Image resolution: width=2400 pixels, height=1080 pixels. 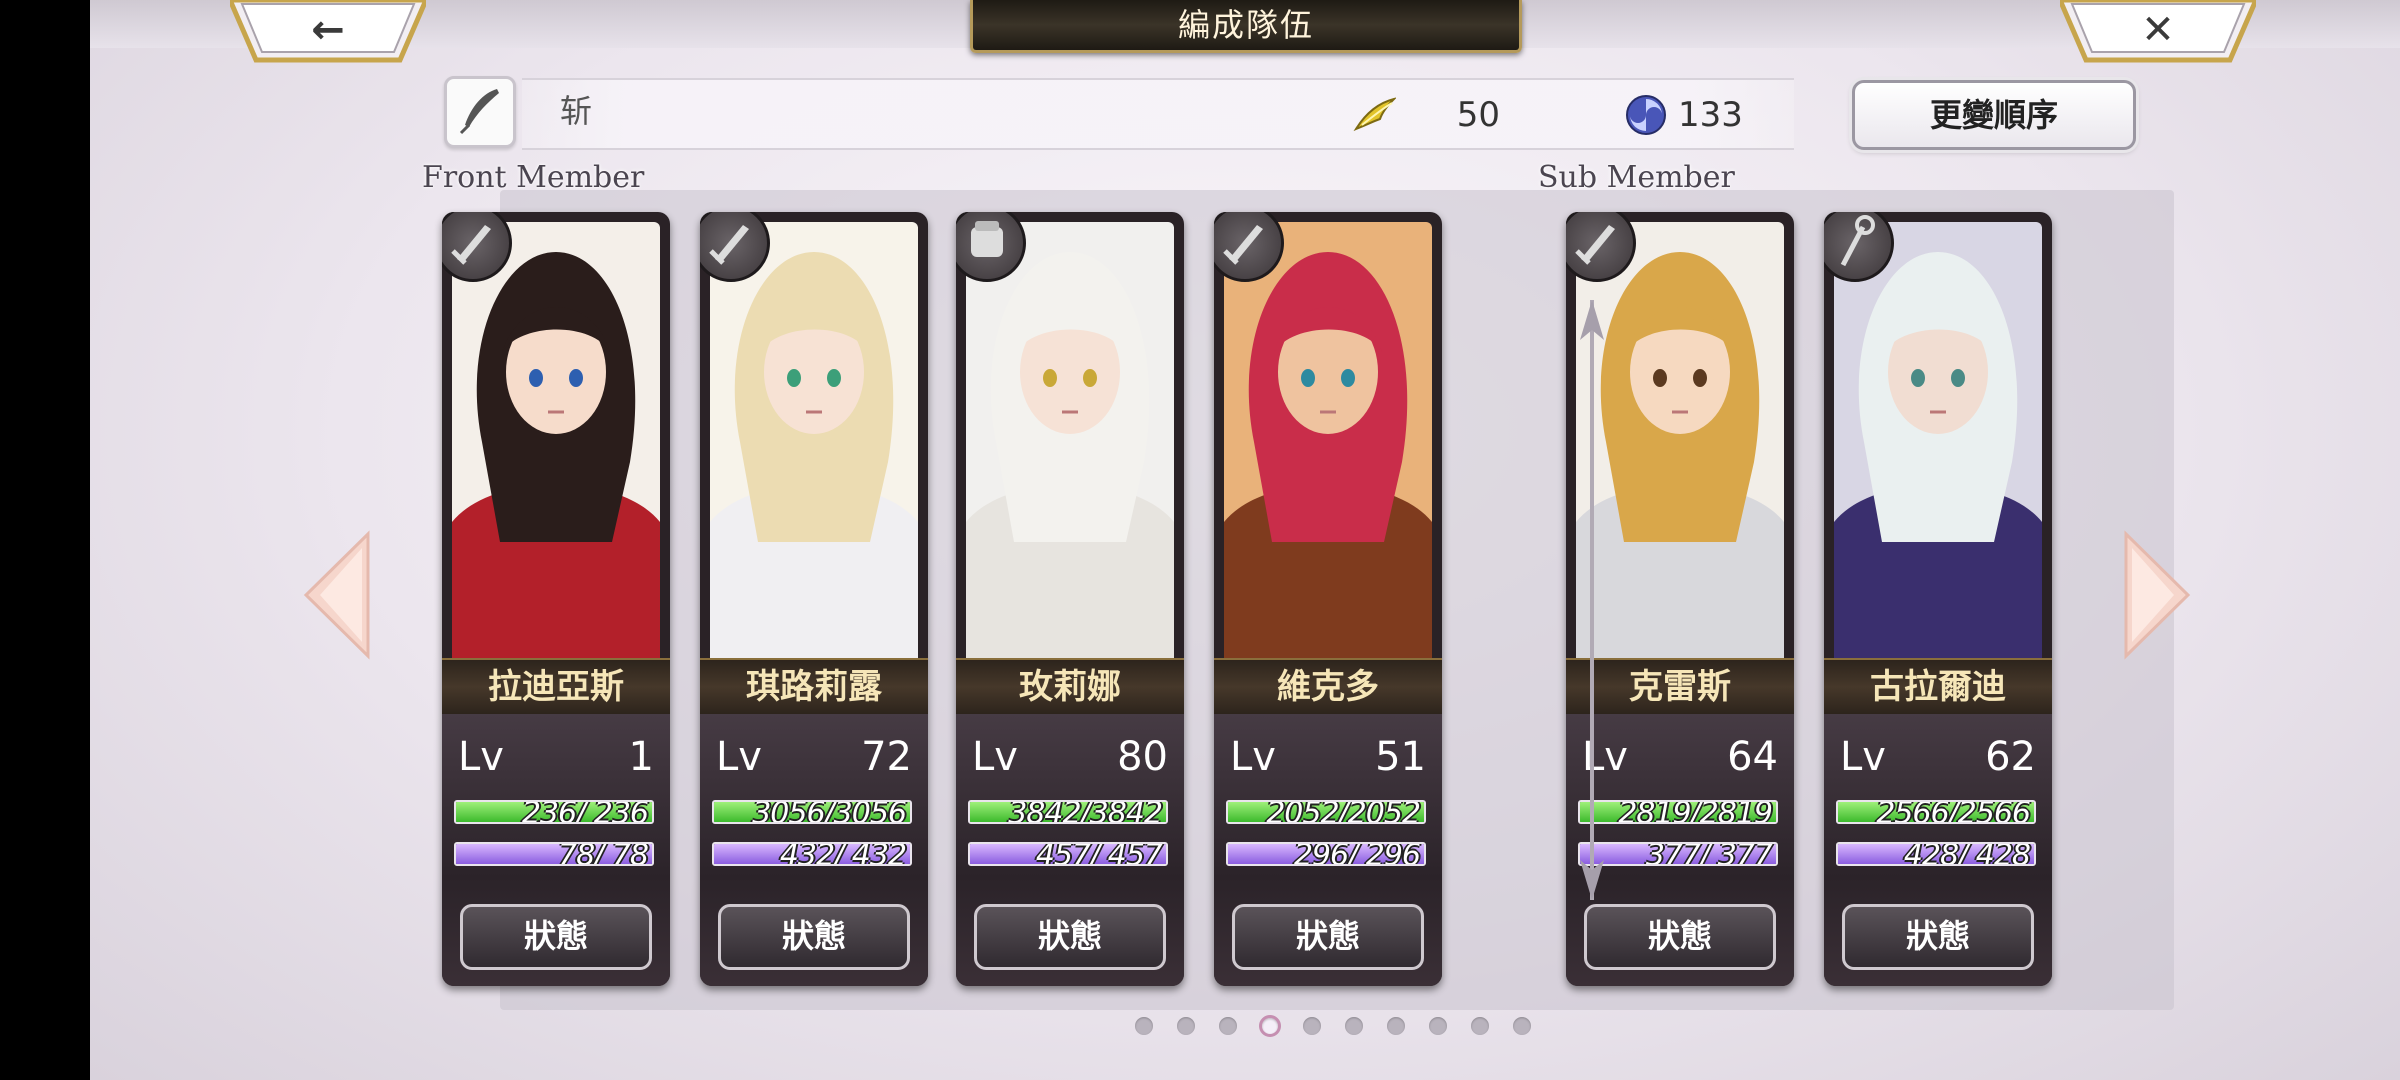 I want to click on orb-icon, so click(x=1646, y=115).